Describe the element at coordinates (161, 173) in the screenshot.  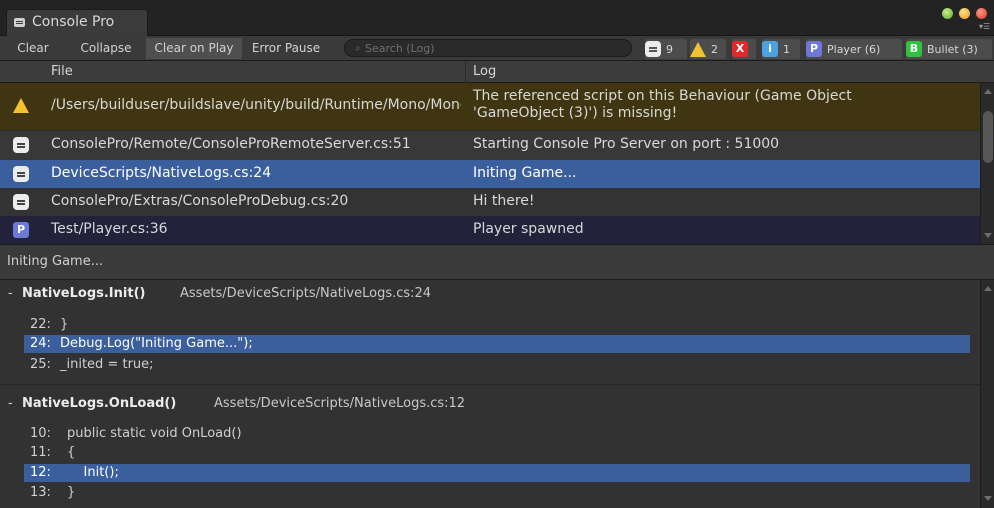
I see `log-file: DeviceScripts/NativeLogs.cs:24` at that location.